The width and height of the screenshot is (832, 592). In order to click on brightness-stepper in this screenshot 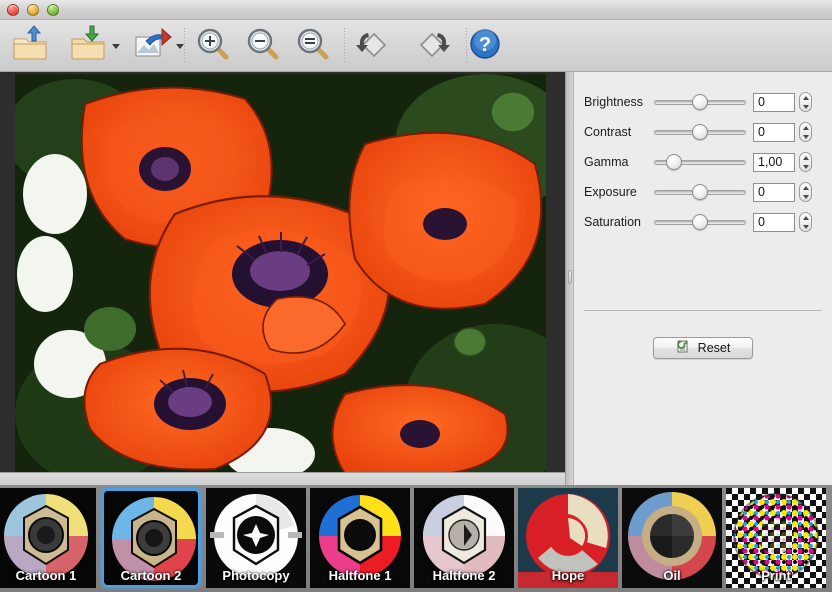, I will do `click(805, 102)`.